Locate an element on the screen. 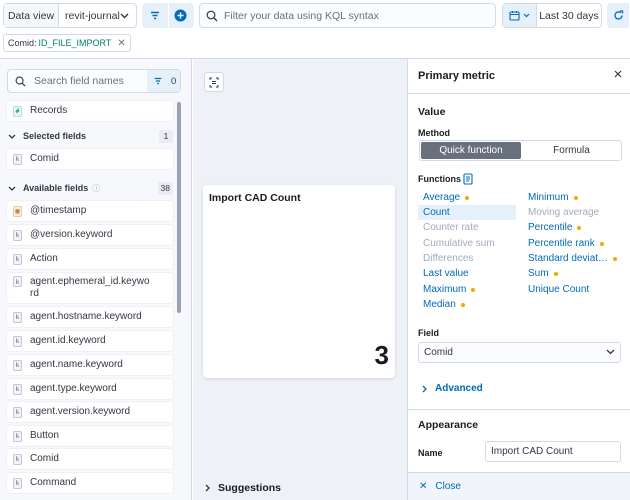 This screenshot has width=630, height=500. function-sum: Sum is located at coordinates (543, 273).